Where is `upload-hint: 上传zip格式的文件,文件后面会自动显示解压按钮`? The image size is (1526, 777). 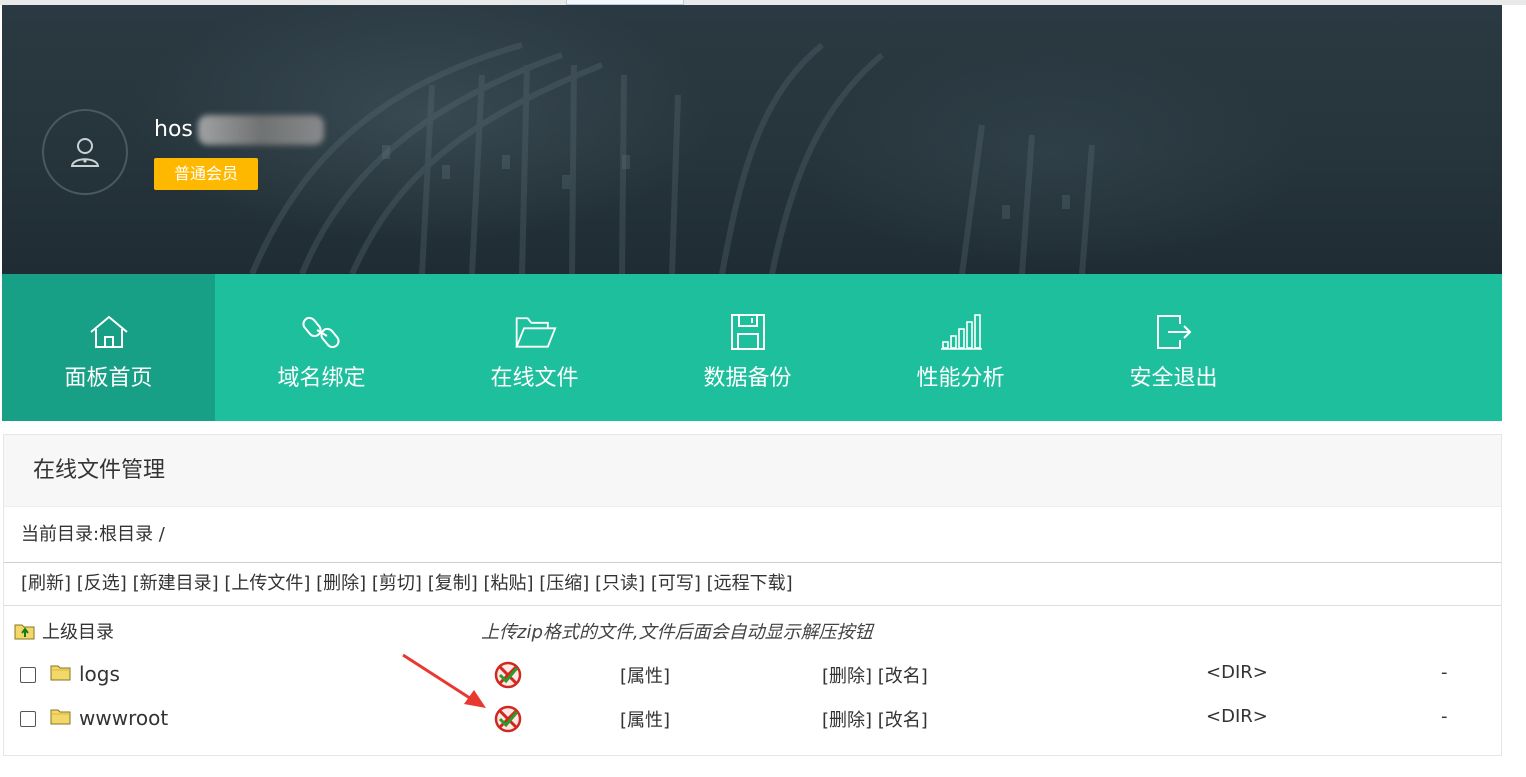
upload-hint: 上传zip格式的文件,文件后面会自动显示解压按钮 is located at coordinates (677, 632).